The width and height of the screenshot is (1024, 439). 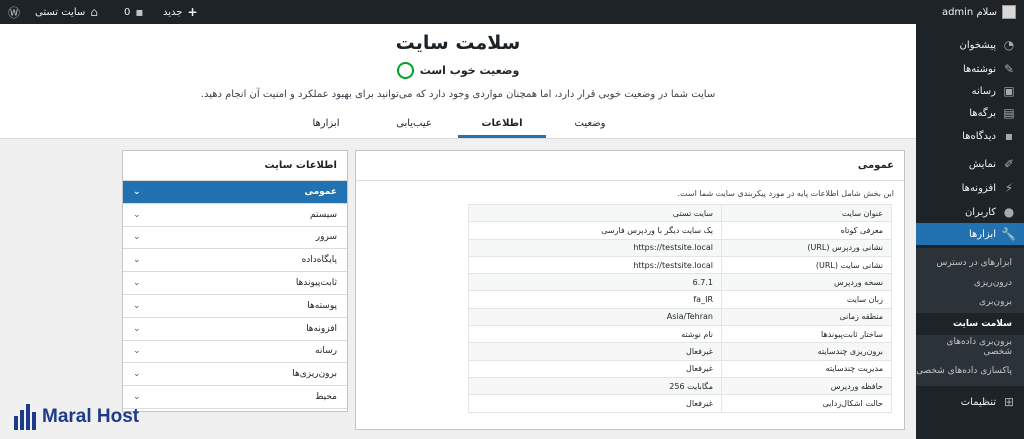 I want to click on sidebar-item-pages: ▤ برگه‌ها, so click(x=970, y=113).